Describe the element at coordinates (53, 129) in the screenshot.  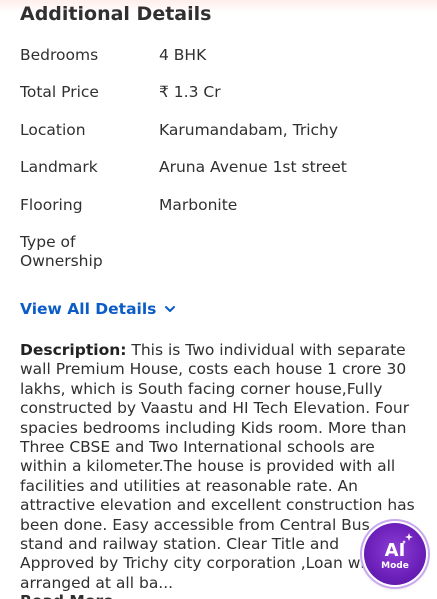
I see `detail-label: Location` at that location.